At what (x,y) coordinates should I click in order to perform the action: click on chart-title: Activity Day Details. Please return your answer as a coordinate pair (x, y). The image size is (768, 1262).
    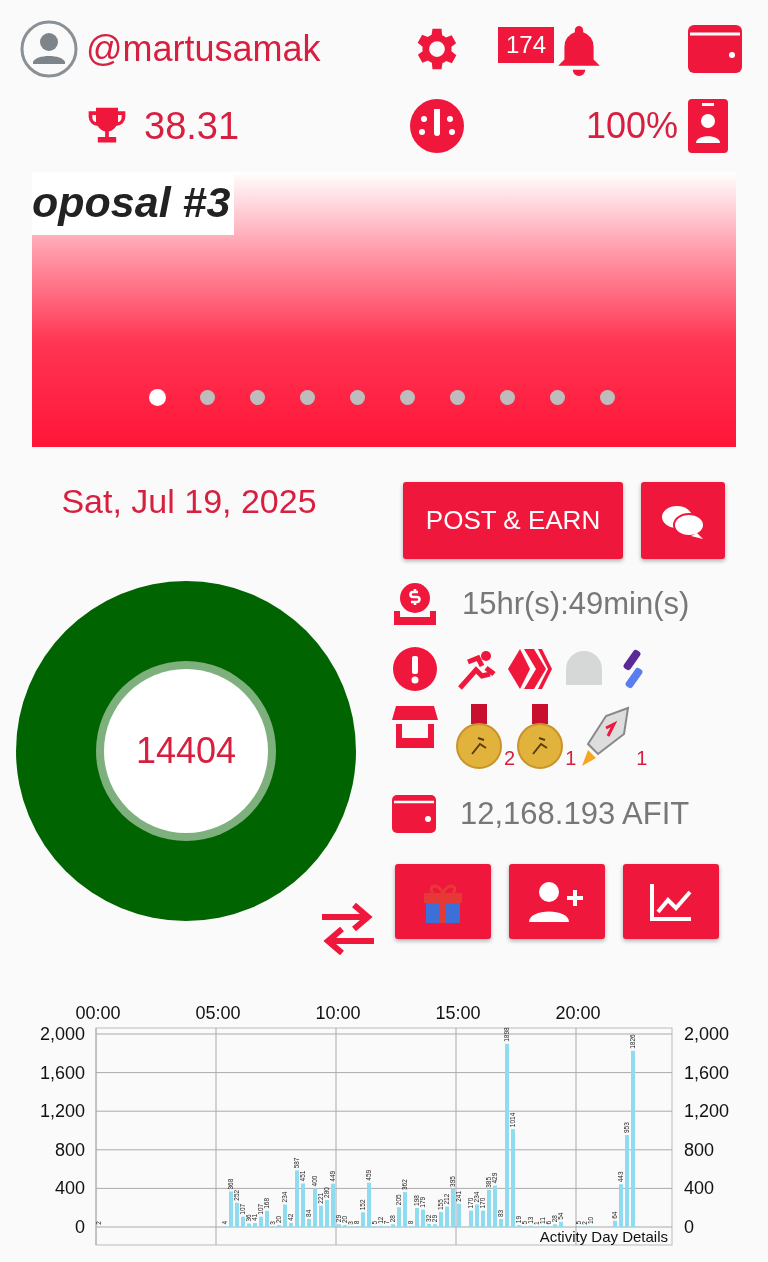
    Looking at the image, I should click on (603, 1236).